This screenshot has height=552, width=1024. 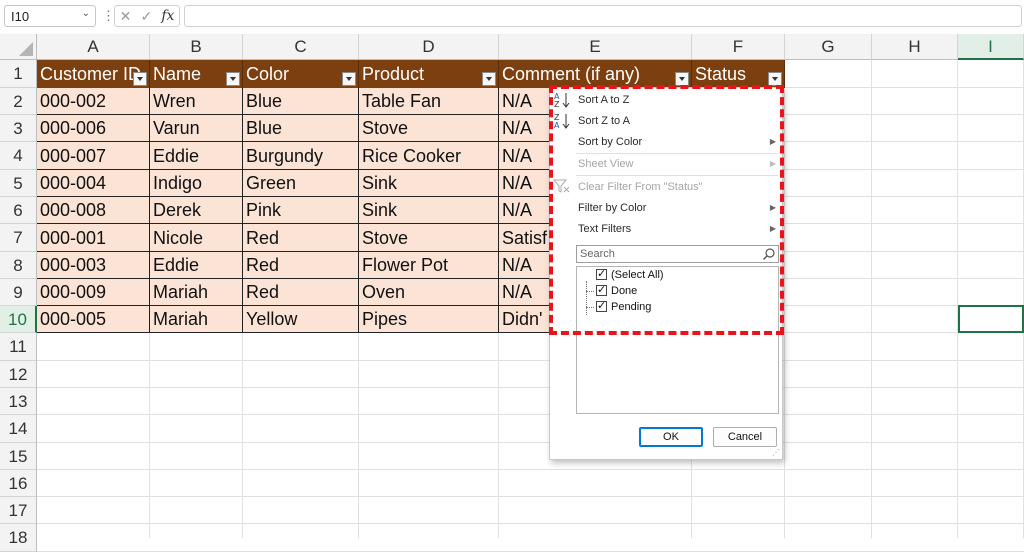 I want to click on insert-function-icon: fx, so click(x=167, y=16).